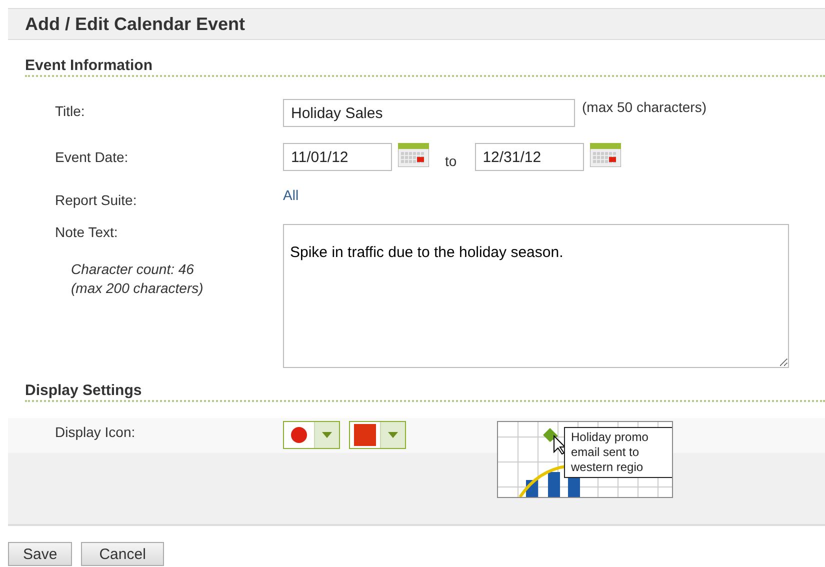 This screenshot has height=567, width=825. What do you see at coordinates (605, 452) in the screenshot?
I see `tooltip-text: email sent to` at bounding box center [605, 452].